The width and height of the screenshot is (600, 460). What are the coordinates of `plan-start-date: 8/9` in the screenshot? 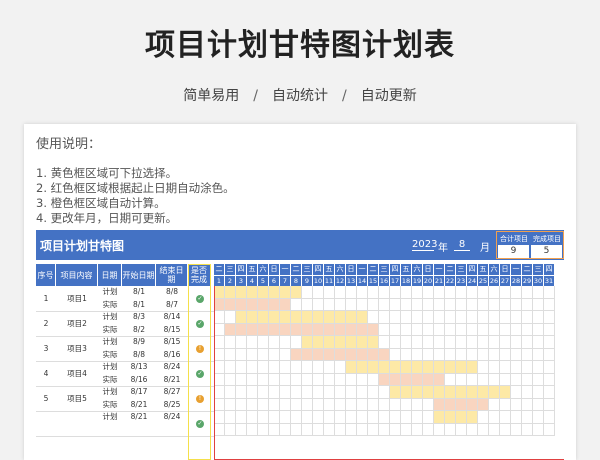 It's located at (139, 342).